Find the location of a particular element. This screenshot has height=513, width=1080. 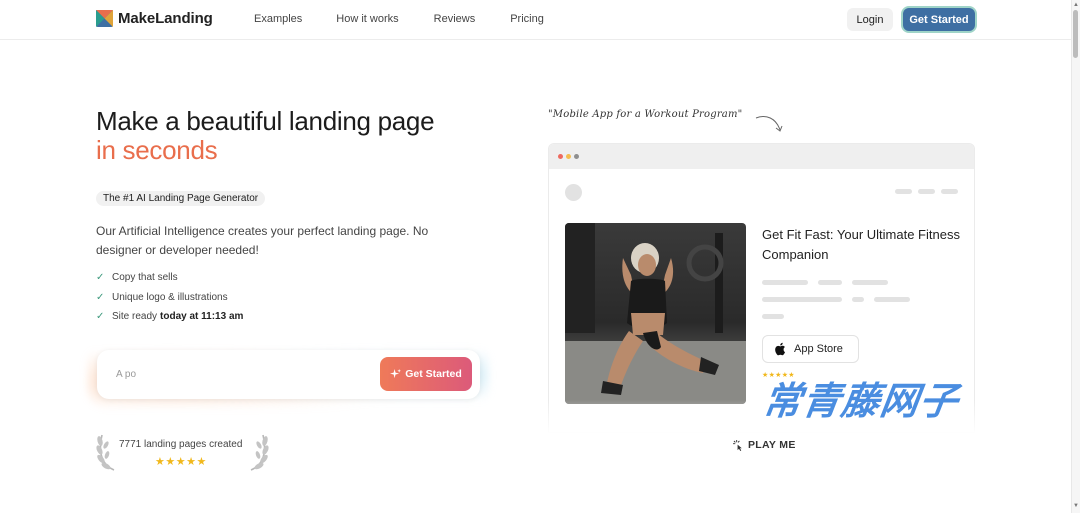

site-ready-time: today at 11:13 am is located at coordinates (202, 317).